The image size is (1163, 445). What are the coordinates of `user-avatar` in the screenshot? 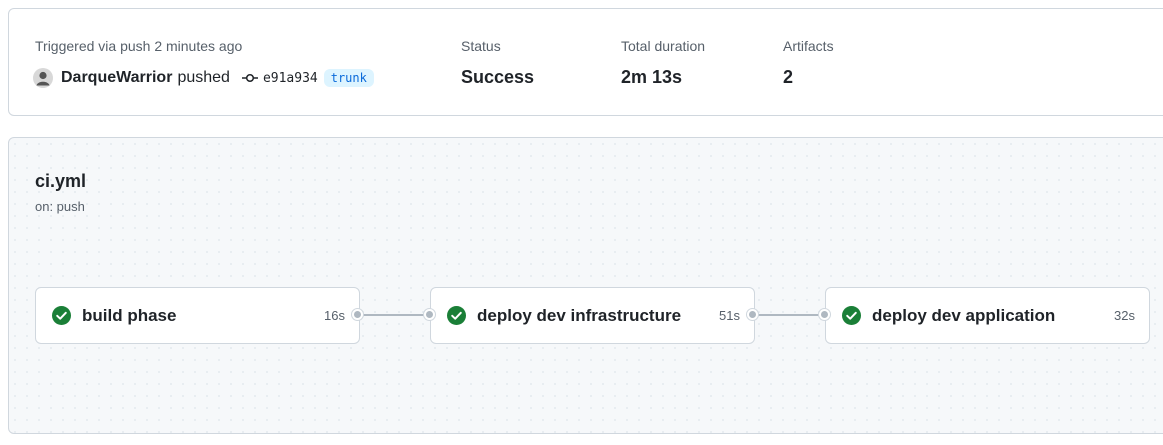 It's located at (43, 78).